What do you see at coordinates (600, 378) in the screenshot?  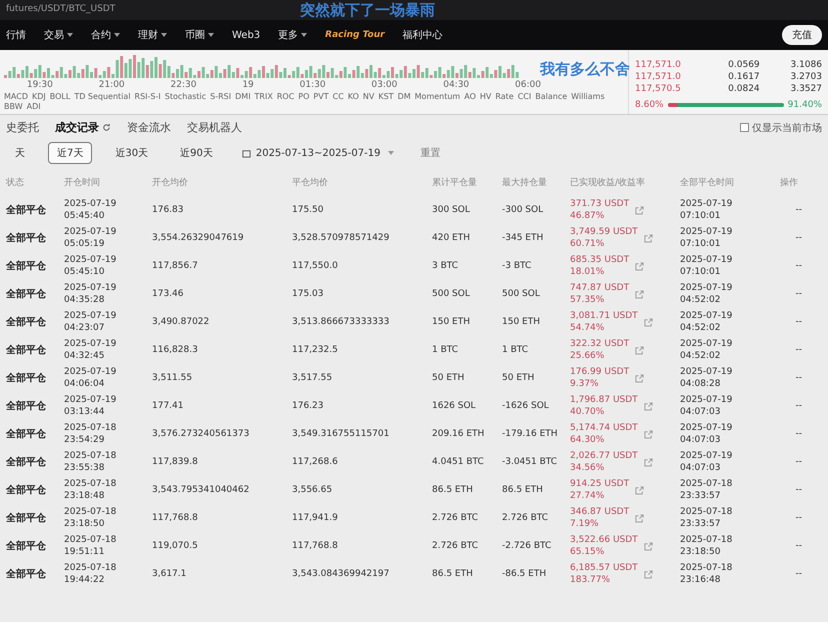 I see `pnl-cell: 176.99 USDT 9.37%` at bounding box center [600, 378].